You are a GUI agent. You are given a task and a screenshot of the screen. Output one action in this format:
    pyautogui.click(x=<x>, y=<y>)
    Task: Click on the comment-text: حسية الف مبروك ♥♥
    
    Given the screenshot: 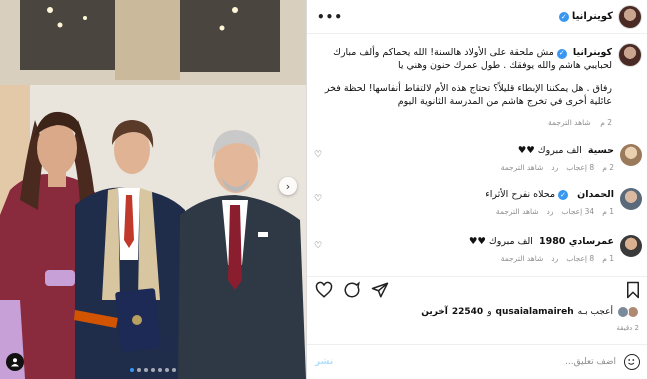 What is the action you would take?
    pyautogui.click(x=479, y=150)
    